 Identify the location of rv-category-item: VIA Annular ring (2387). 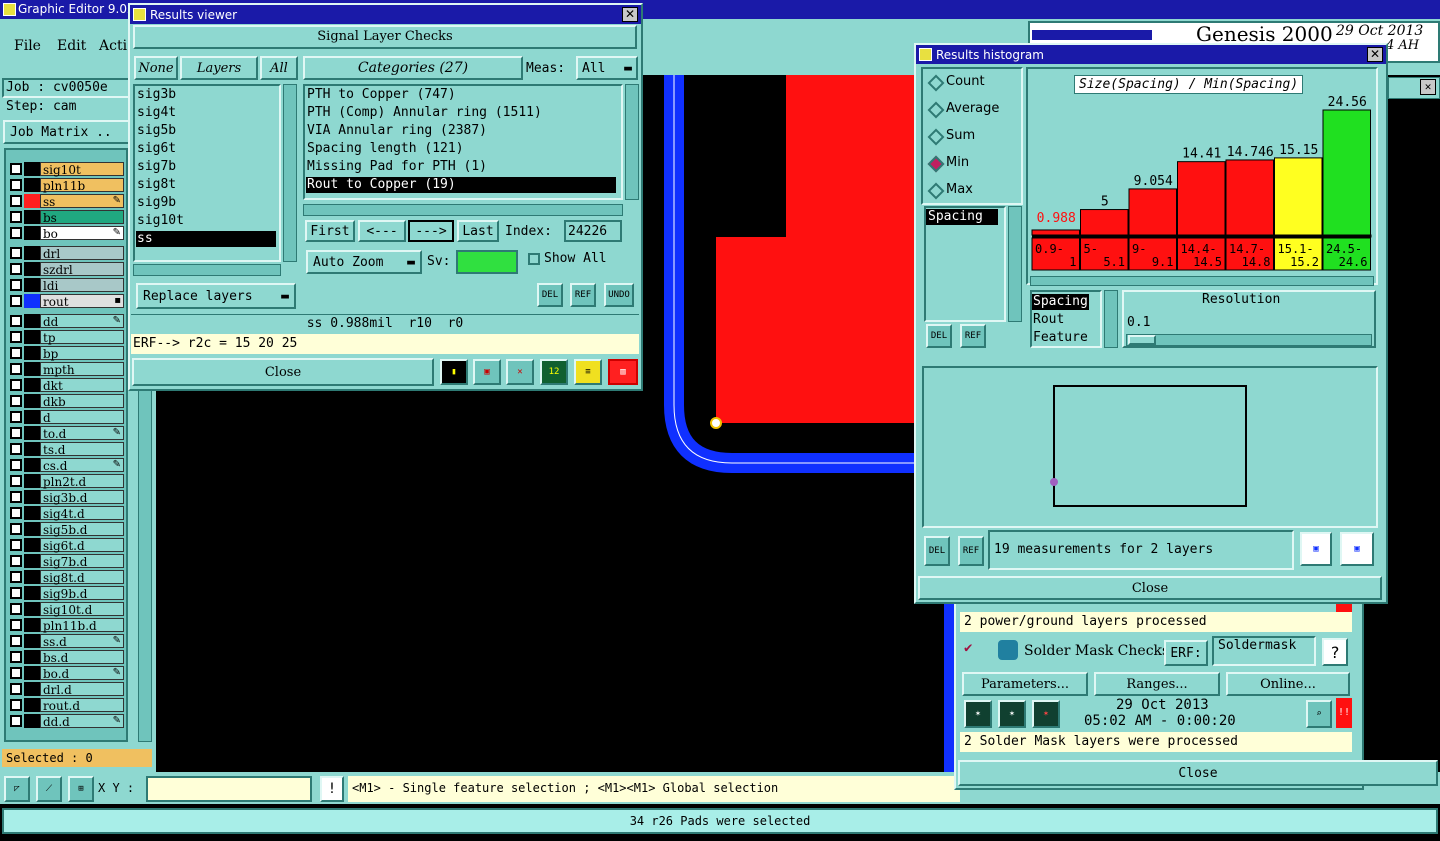
(461, 131).